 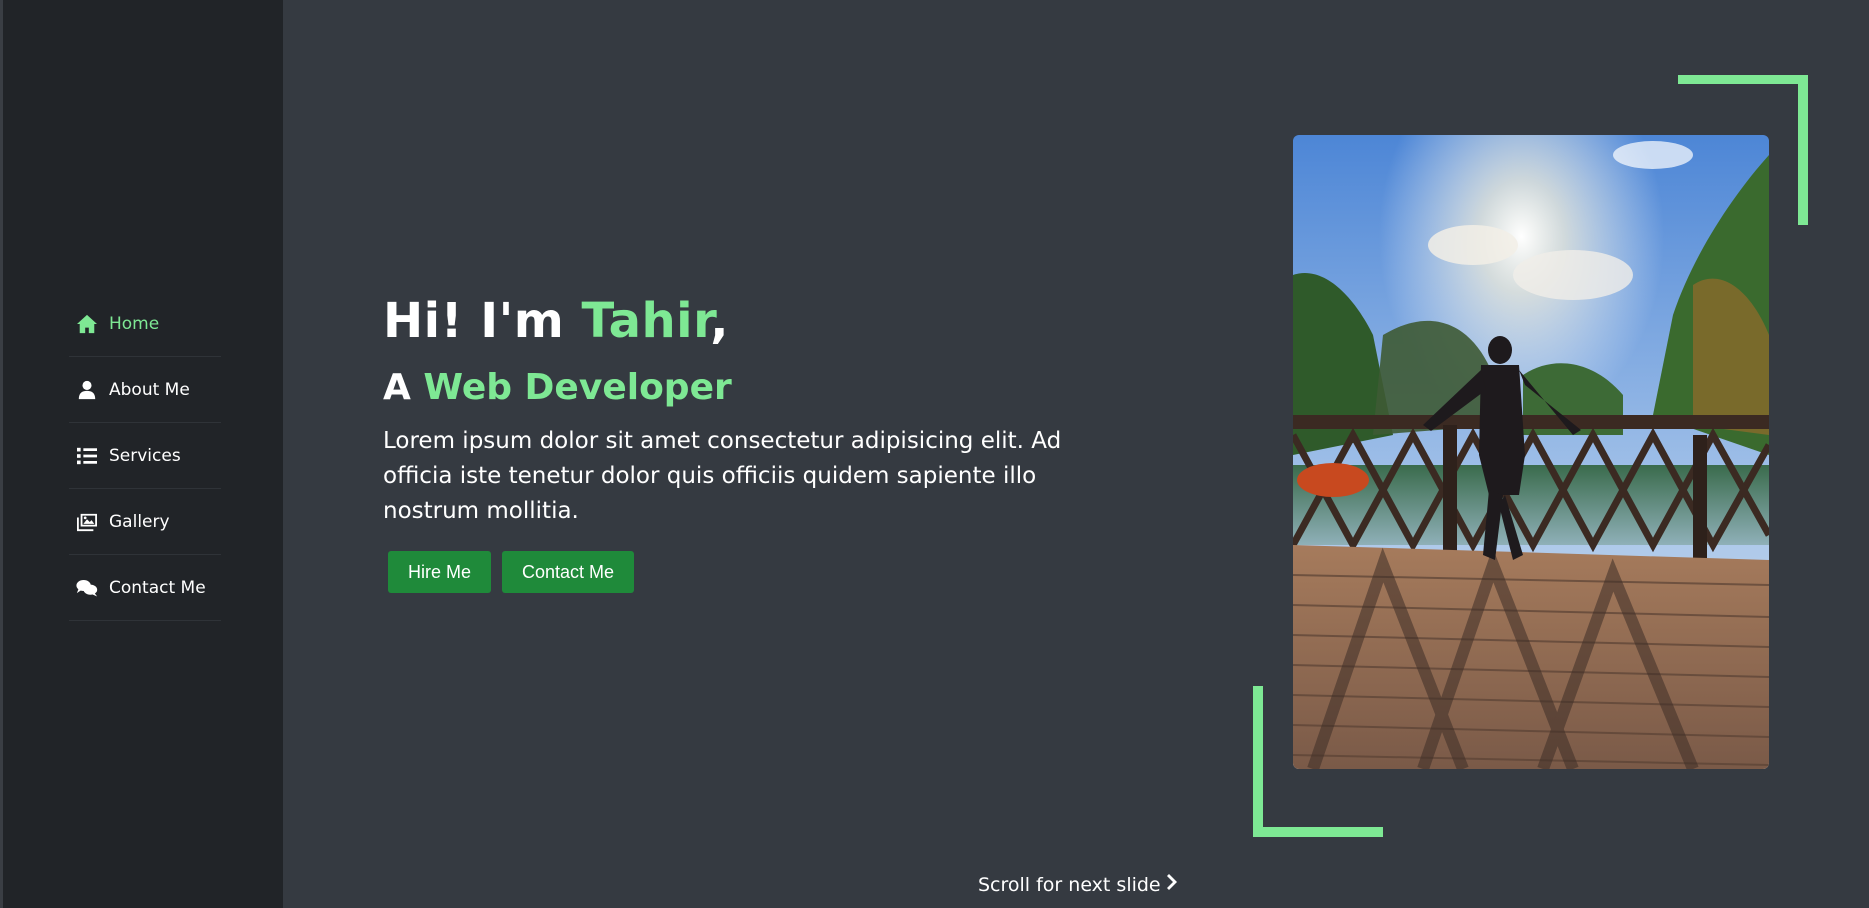 I want to click on hire-me-button: Hire Me, so click(x=440, y=572).